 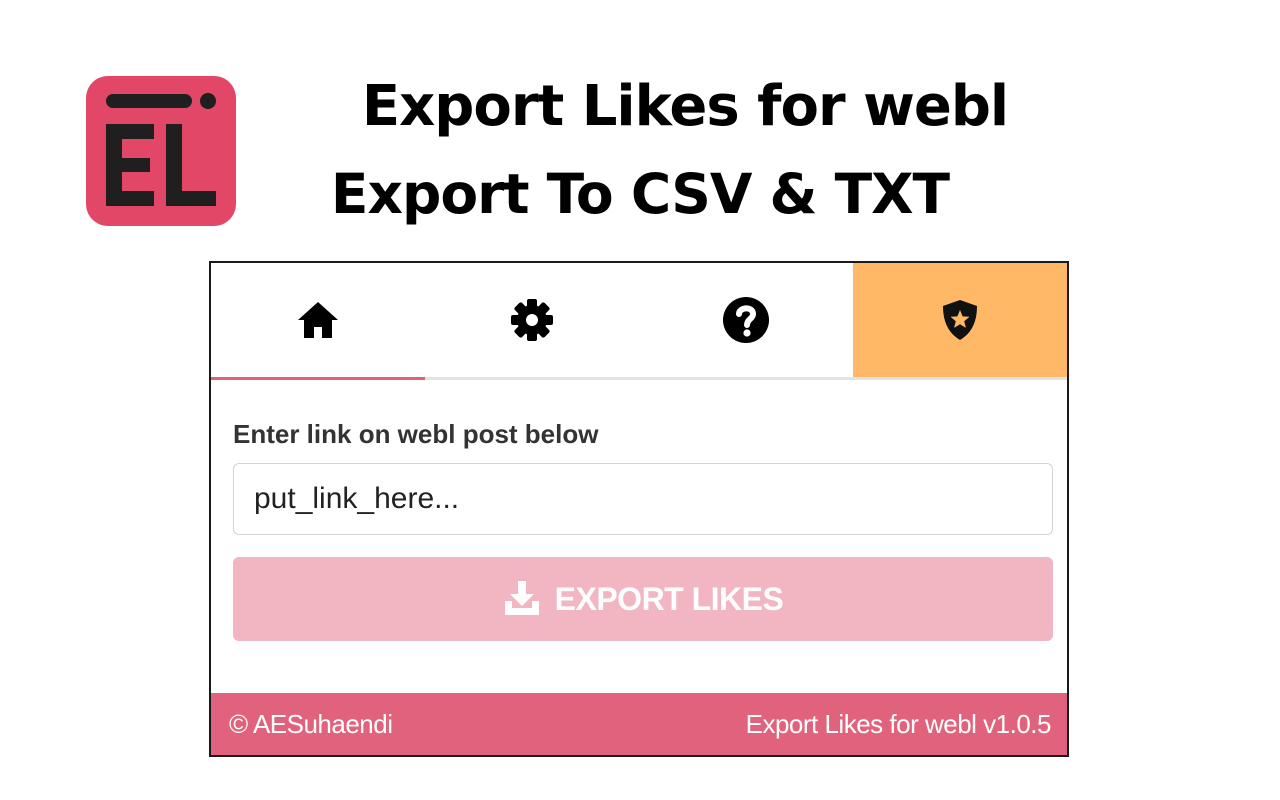 I want to click on home-icon, so click(x=318, y=320).